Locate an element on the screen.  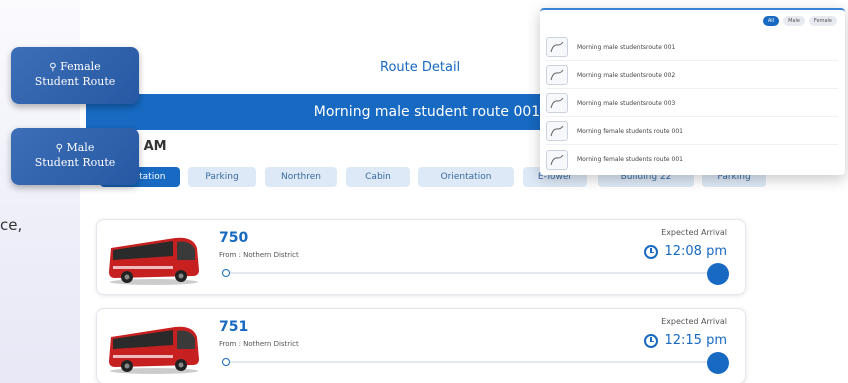
filter-all: All is located at coordinates (771, 21).